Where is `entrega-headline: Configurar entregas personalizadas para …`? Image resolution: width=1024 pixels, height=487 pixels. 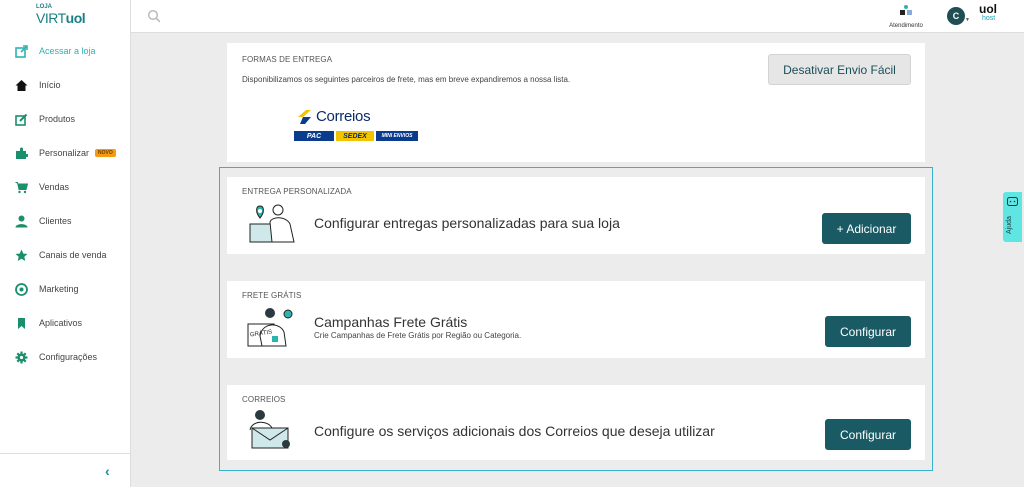
entrega-headline: Configurar entregas personalizadas para … is located at coordinates (467, 223).